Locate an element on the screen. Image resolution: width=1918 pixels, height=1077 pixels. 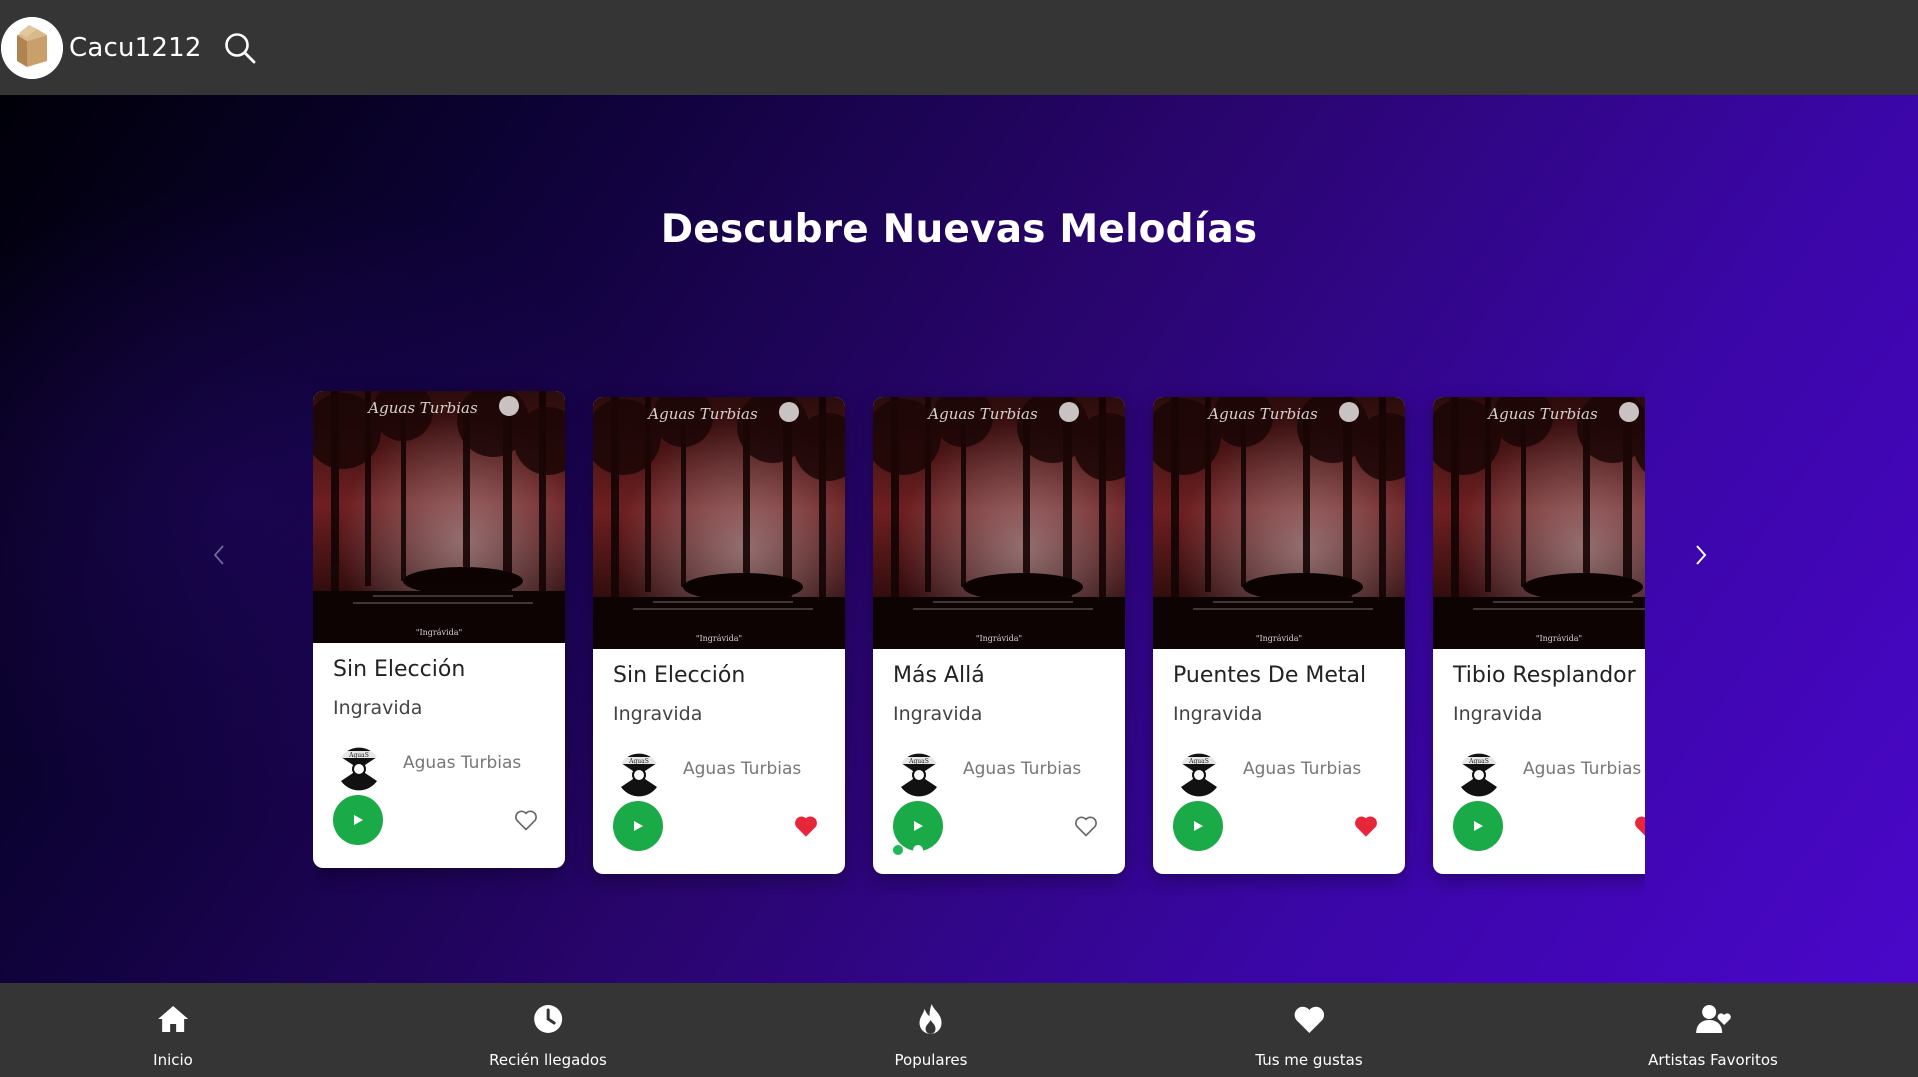
user-avatar is located at coordinates (32, 47).